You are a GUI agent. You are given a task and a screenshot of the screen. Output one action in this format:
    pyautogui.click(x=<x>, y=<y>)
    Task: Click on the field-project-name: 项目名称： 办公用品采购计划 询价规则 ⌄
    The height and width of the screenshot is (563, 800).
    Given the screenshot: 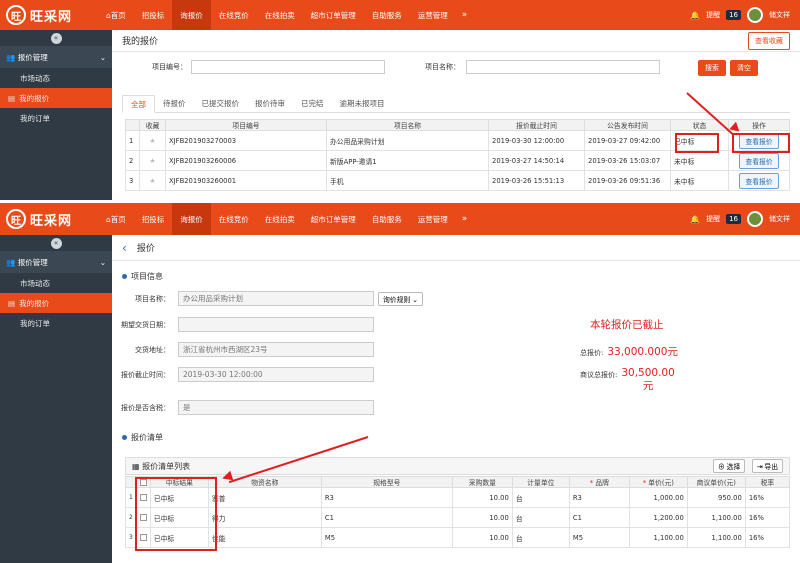 What is the action you would take?
    pyautogui.click(x=267, y=298)
    